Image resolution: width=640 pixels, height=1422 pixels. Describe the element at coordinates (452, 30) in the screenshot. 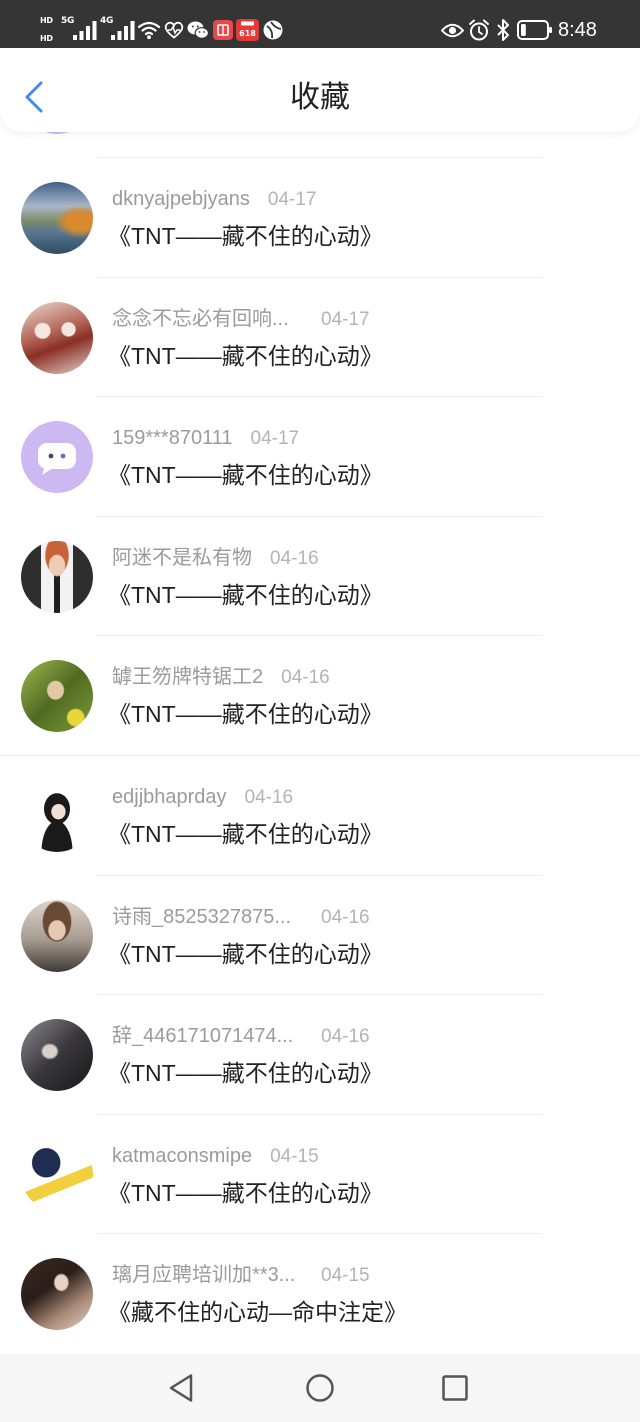

I see `eye-icon` at that location.